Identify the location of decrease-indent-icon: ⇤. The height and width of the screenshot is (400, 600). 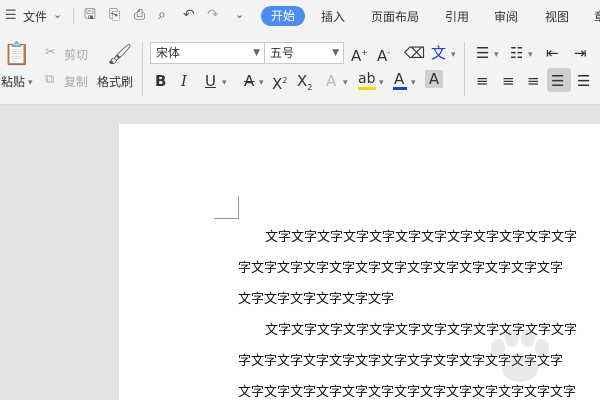
(552, 53).